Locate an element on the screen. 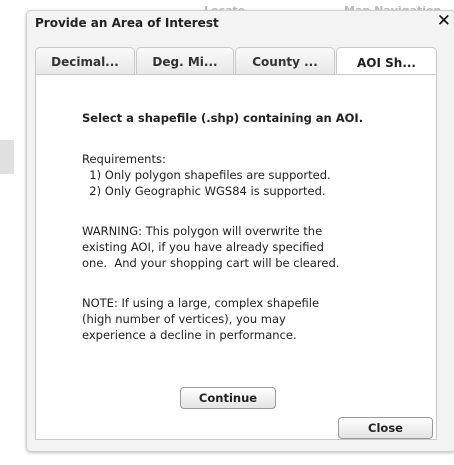  note-line-3: experience a decline in performance. is located at coordinates (189, 335).